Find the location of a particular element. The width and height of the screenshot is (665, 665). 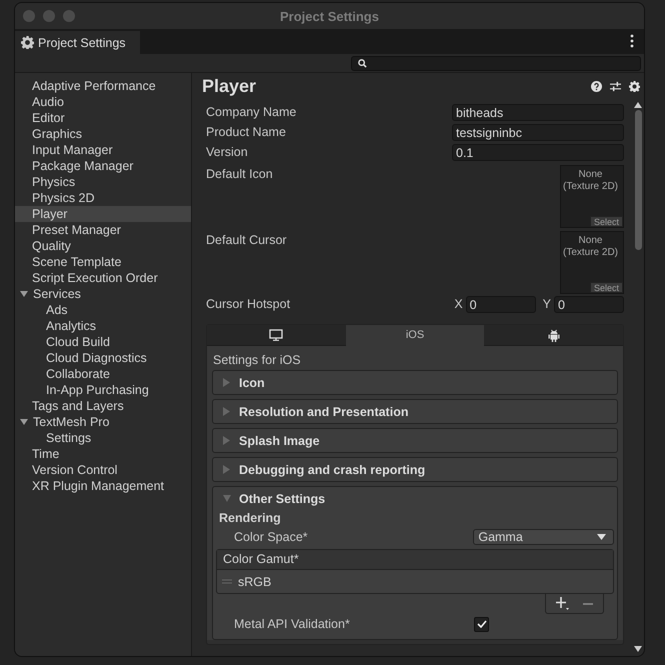

sidebar-item: Audio is located at coordinates (103, 102).